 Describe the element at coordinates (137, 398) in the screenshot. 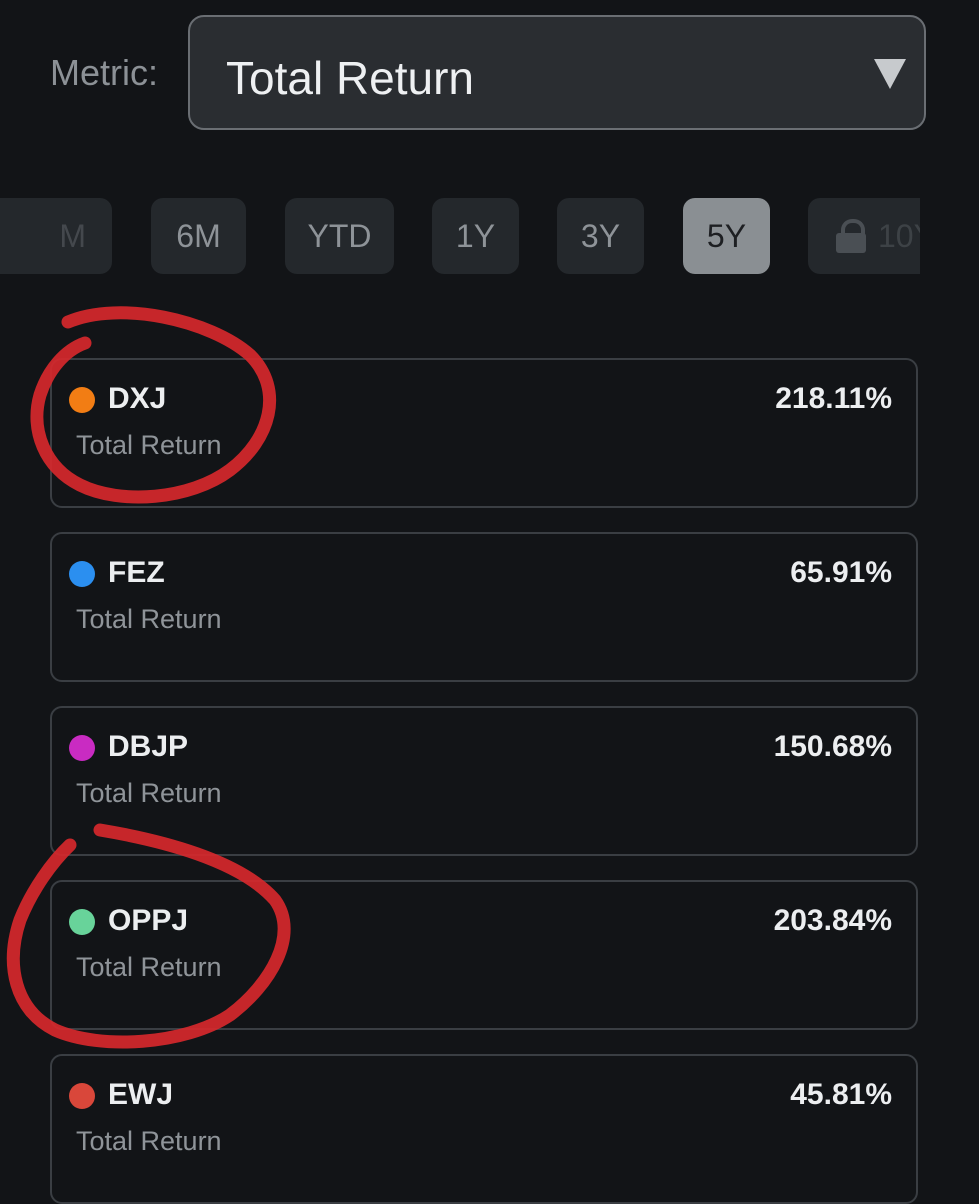

I see `fund-ticker: DXJ` at that location.